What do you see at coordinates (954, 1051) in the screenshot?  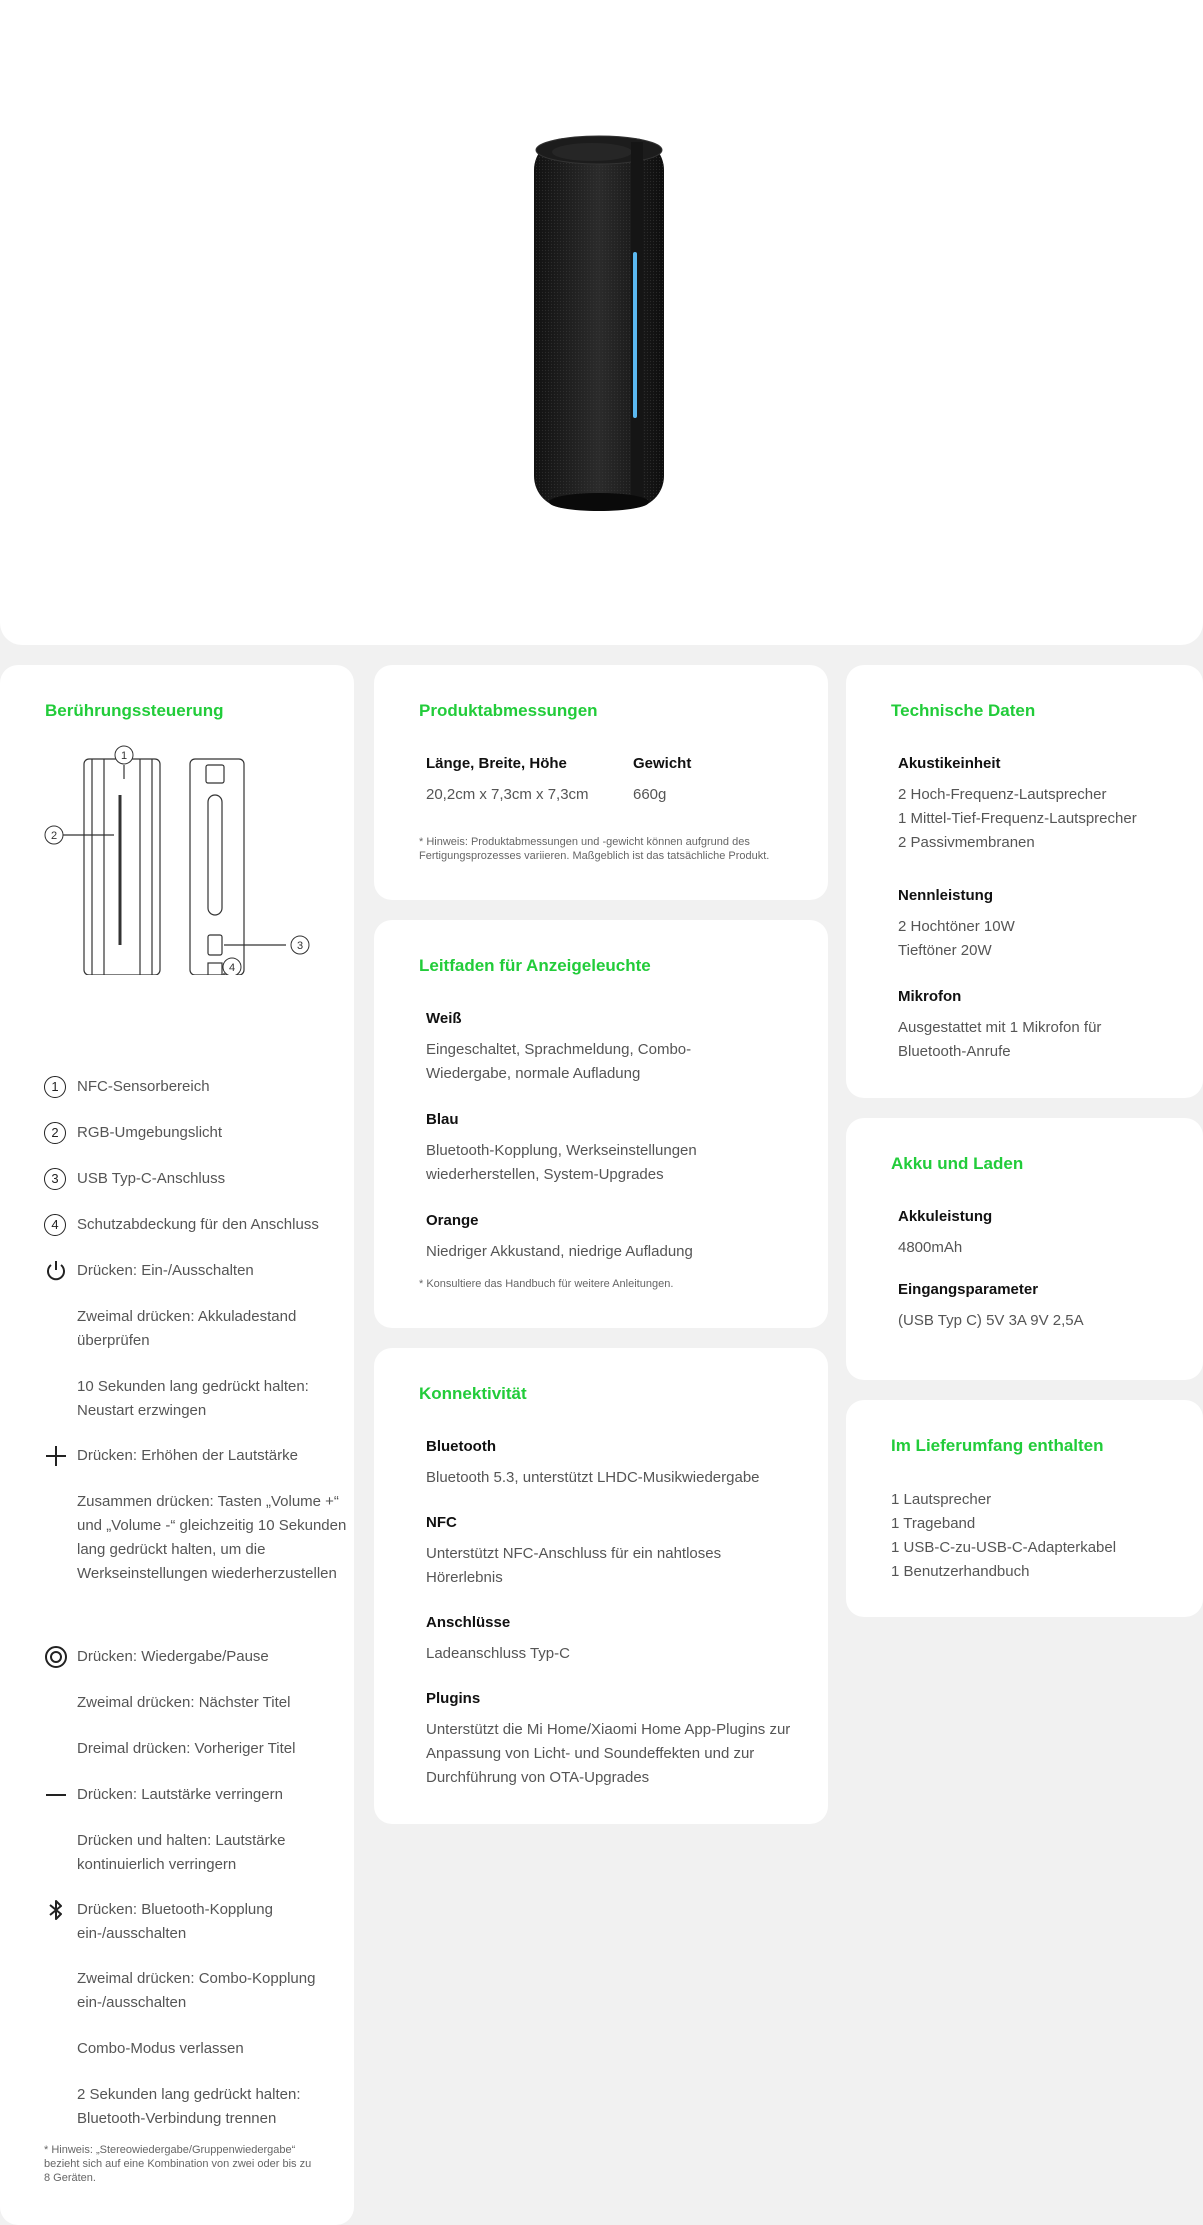 I see `microphone-line-2: Bluetooth-Anrufe` at bounding box center [954, 1051].